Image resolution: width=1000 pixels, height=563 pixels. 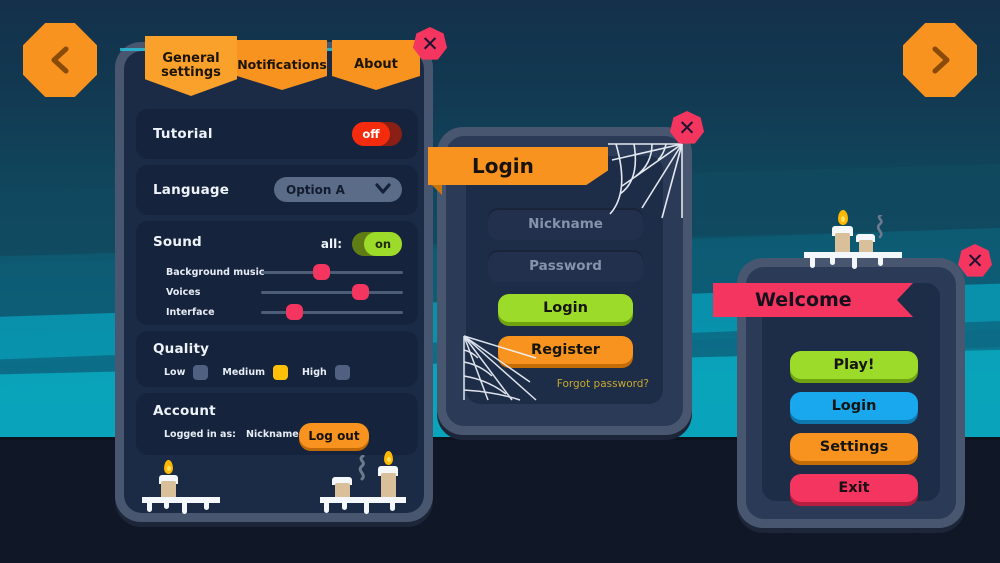 What do you see at coordinates (383, 191) in the screenshot?
I see `chevron-down-icon` at bounding box center [383, 191].